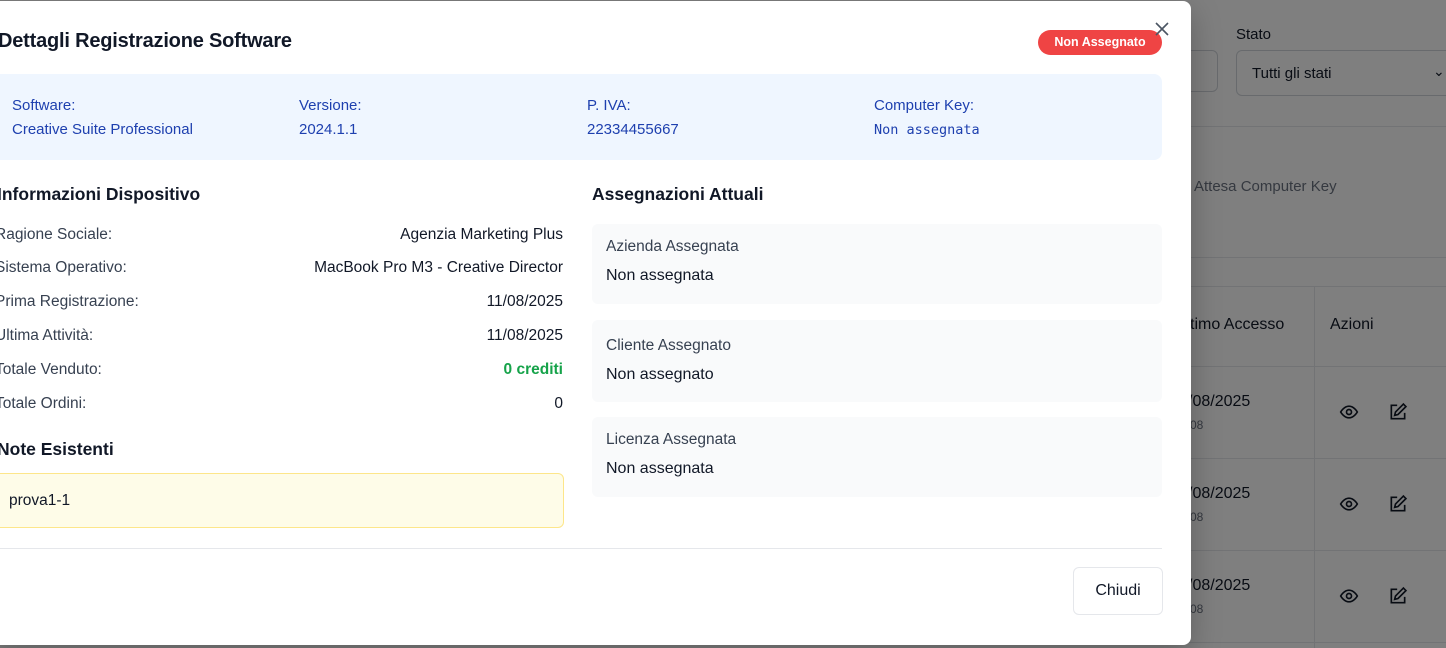  What do you see at coordinates (927, 118) in the screenshot?
I see `computer-key-info: Computer Key: Non assegnata` at bounding box center [927, 118].